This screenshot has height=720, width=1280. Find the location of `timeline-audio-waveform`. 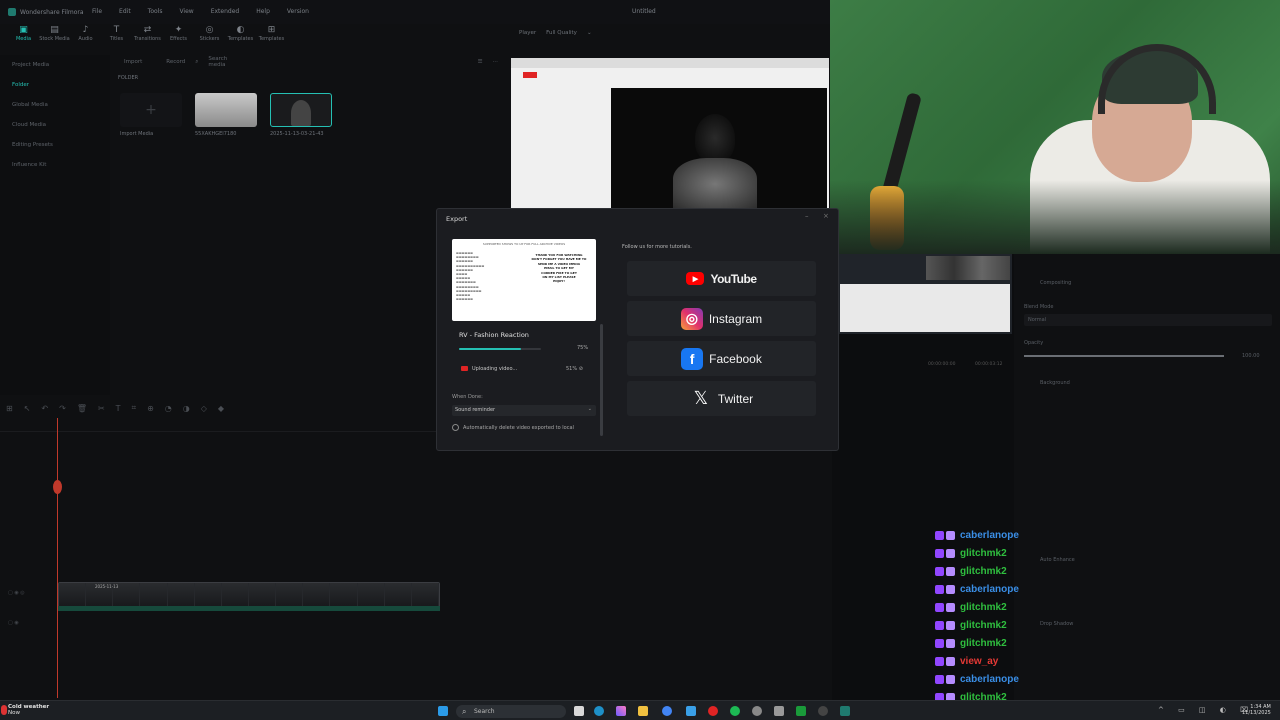

timeline-audio-waveform is located at coordinates (249, 608).